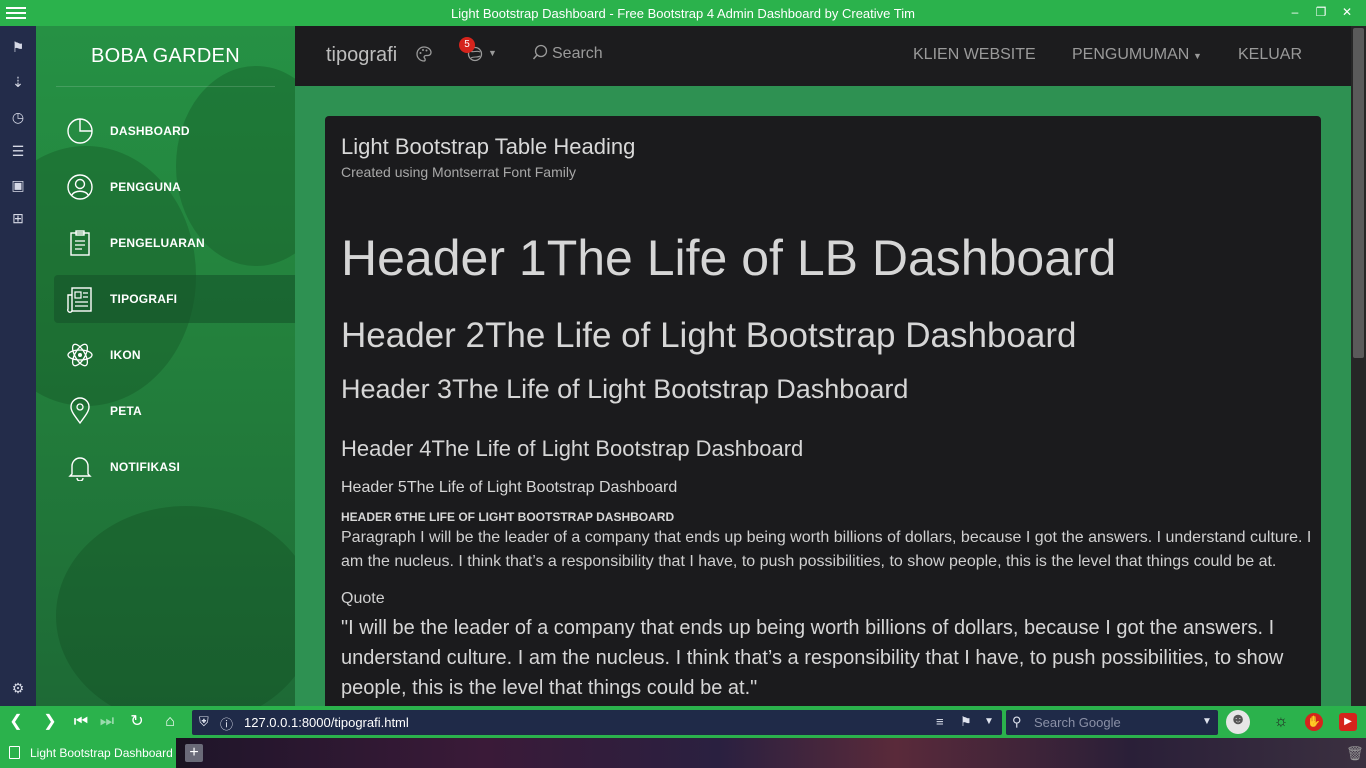 The height and width of the screenshot is (768, 1366). I want to click on site-info-icon: ⓘ, so click(226, 723).